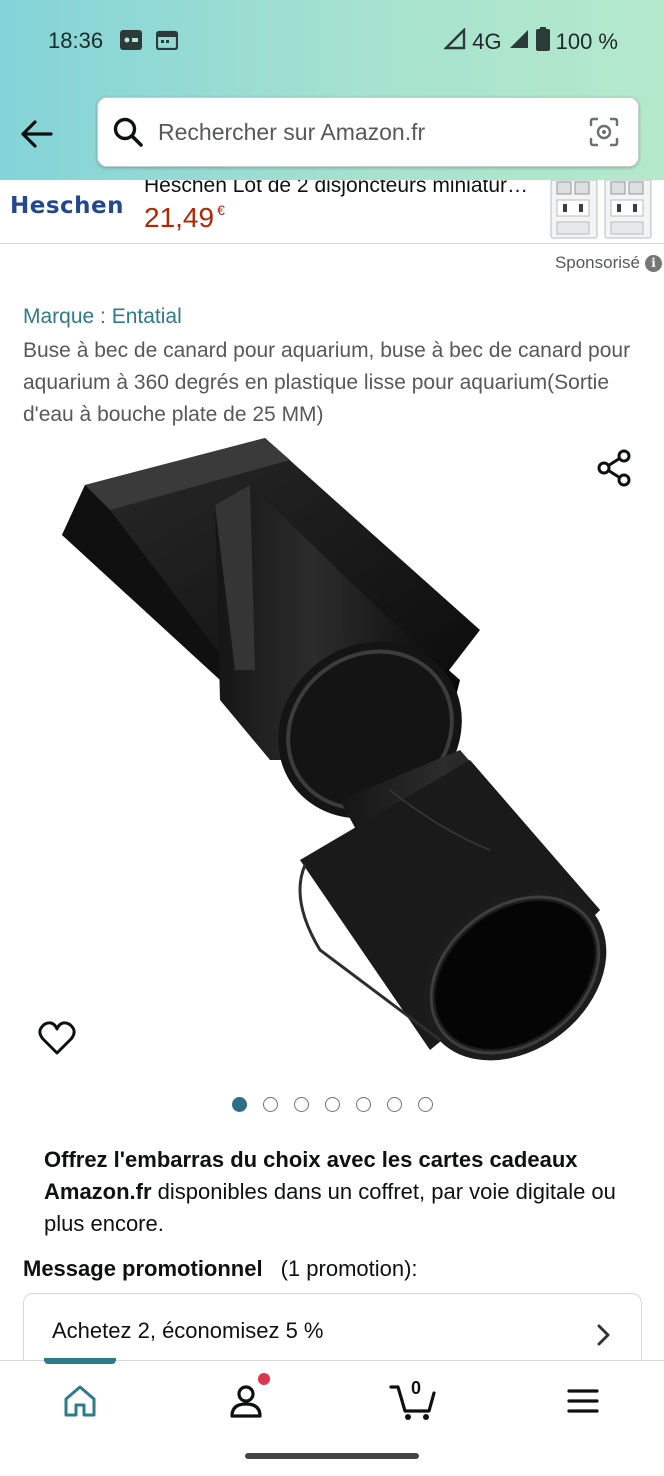 The height and width of the screenshot is (1476, 664). Describe the element at coordinates (179, 217) in the screenshot. I see `ad-price-value: 21,49` at that location.